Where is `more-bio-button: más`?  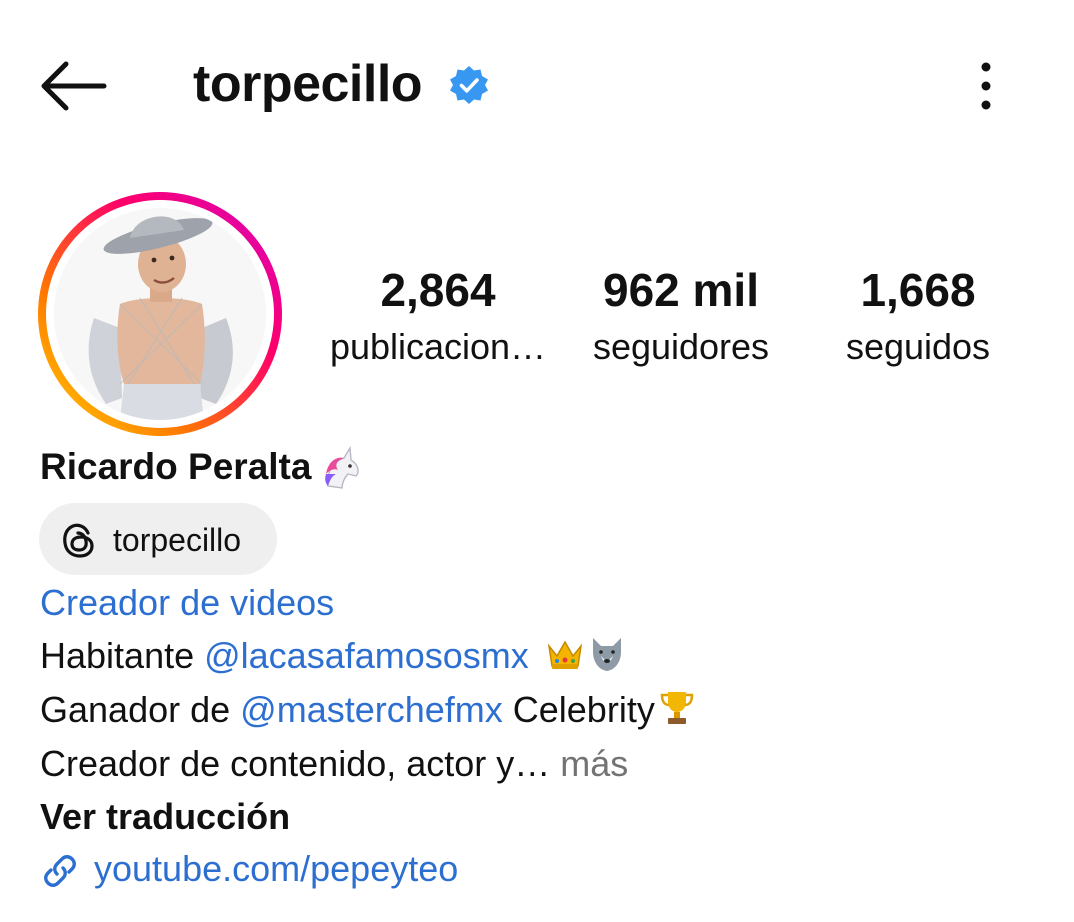 more-bio-button: más is located at coordinates (589, 763).